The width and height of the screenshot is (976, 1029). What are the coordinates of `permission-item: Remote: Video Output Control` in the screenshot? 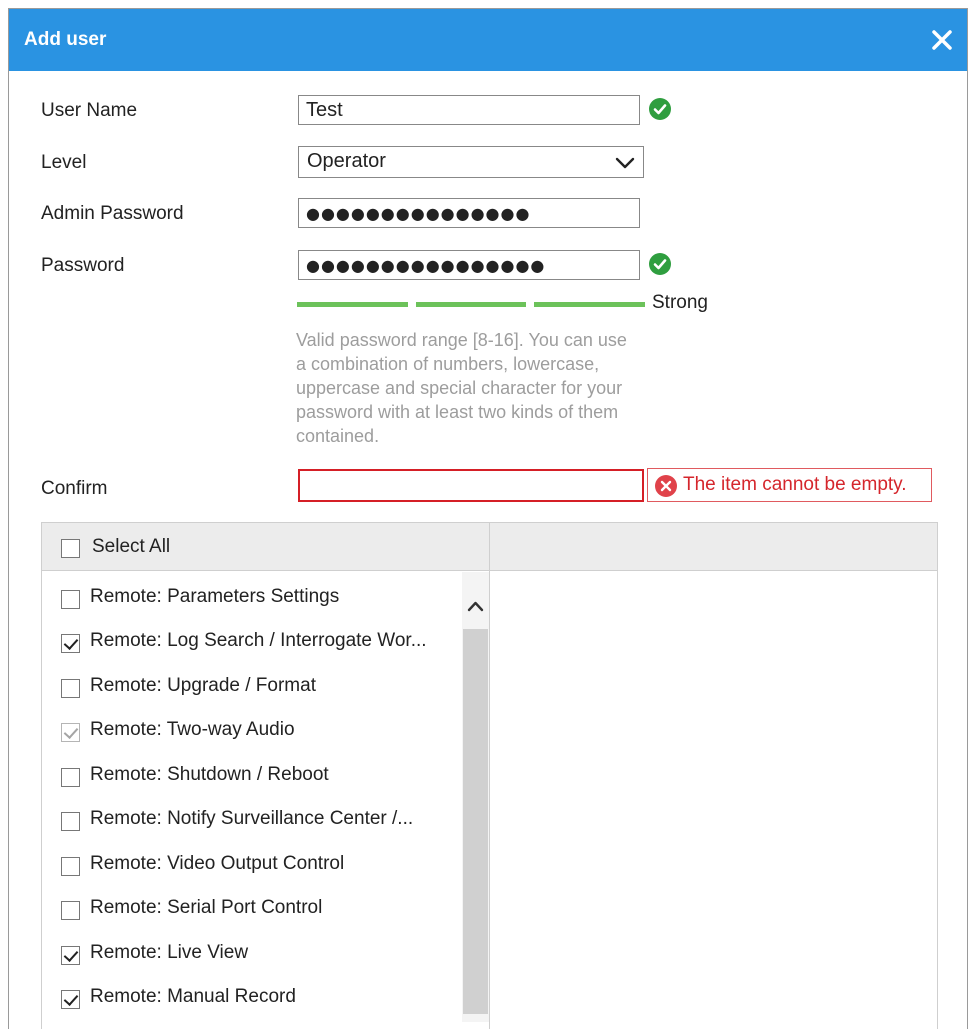 It's located at (252, 864).